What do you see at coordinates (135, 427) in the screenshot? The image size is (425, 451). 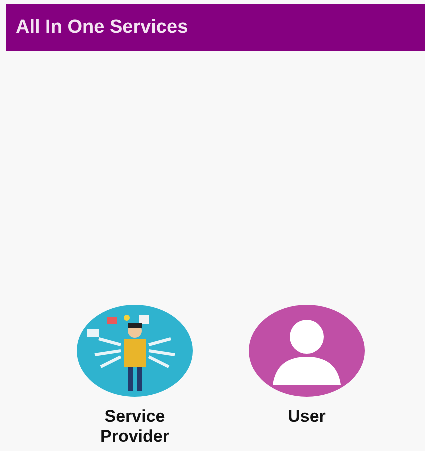 I see `option-label: Service Provider` at bounding box center [135, 427].